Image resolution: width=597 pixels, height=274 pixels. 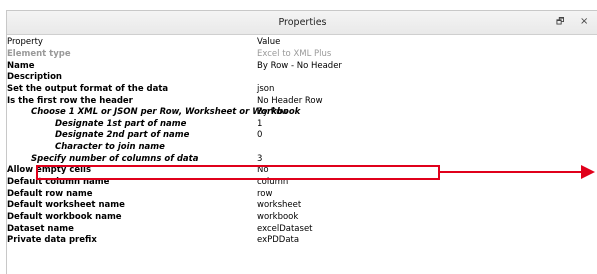 I want to click on property-row-private-data-prefix: Private data prefix exPDData, so click(x=302, y=241).